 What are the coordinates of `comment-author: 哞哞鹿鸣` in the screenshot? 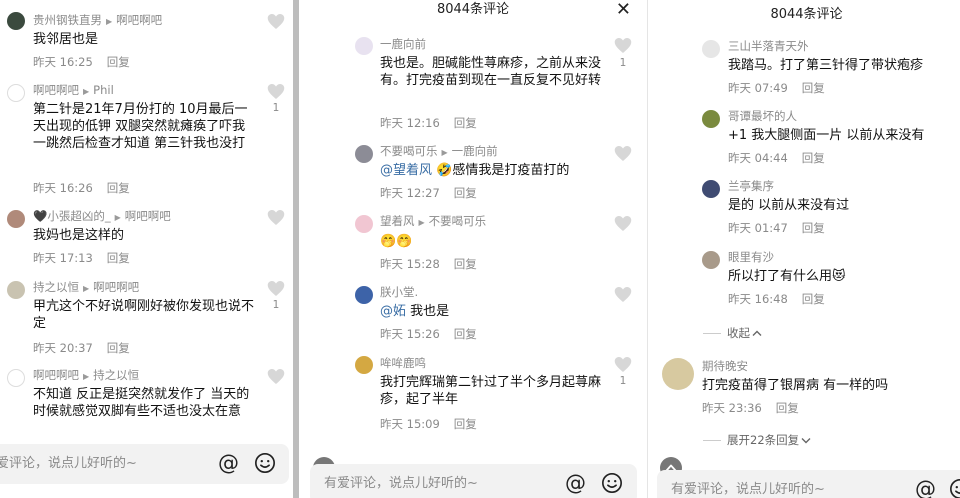 It's located at (403, 363).